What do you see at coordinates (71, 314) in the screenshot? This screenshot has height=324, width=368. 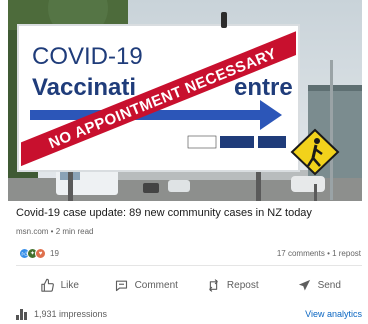 I see `impressions-count: 1,931 impressions` at bounding box center [71, 314].